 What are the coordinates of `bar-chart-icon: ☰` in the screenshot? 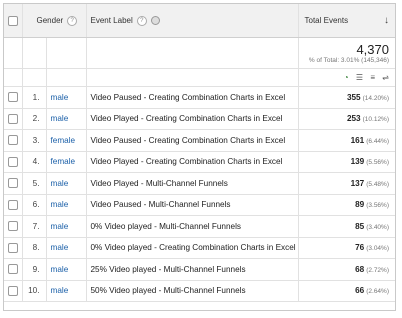 It's located at (359, 77).